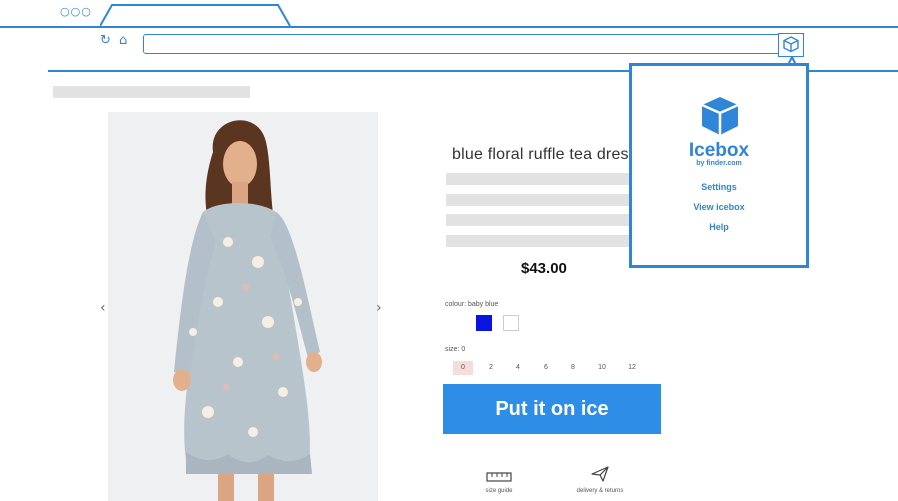 The height and width of the screenshot is (501, 898). I want to click on size-option-10: 10, so click(602, 368).